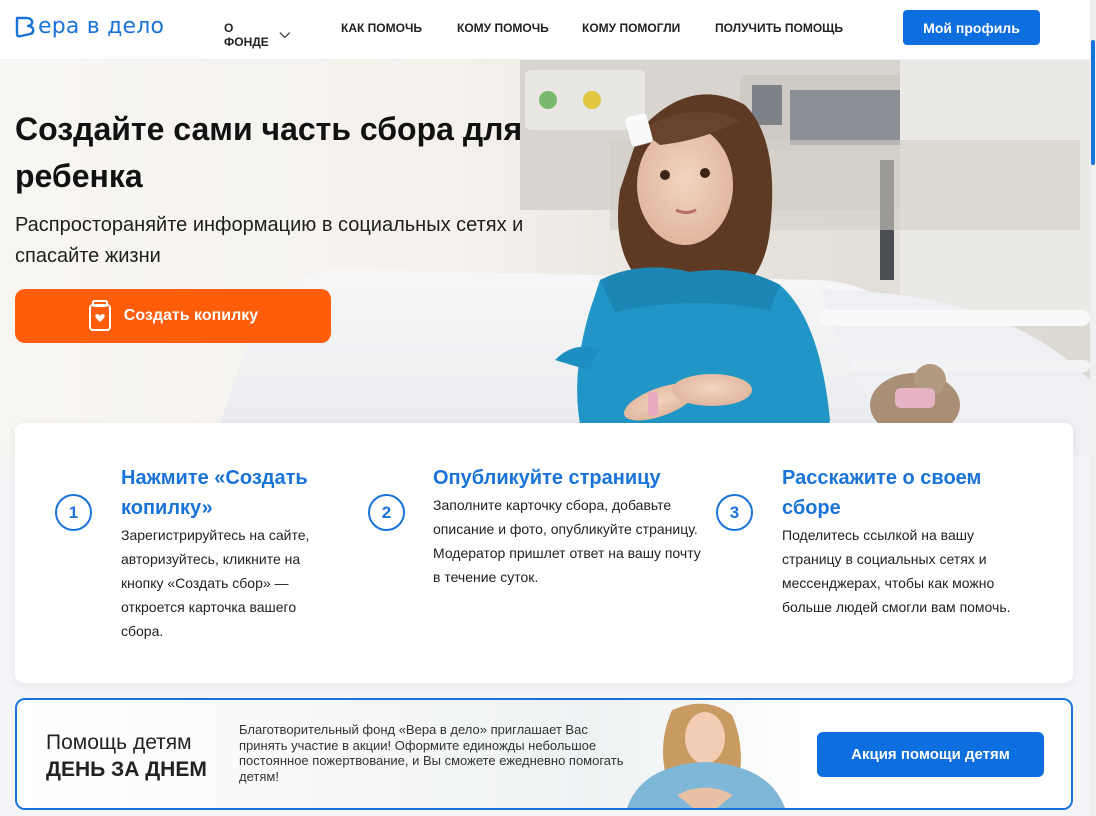  I want to click on nav-who-was-helped: КОМУ ПОМОГЛИ, so click(631, 28).